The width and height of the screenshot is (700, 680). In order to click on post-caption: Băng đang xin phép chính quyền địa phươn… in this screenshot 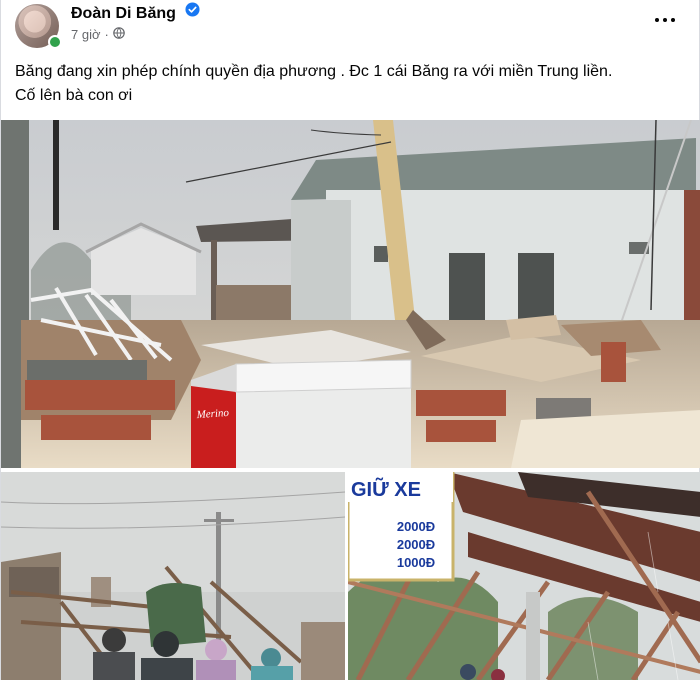, I will do `click(351, 84)`.